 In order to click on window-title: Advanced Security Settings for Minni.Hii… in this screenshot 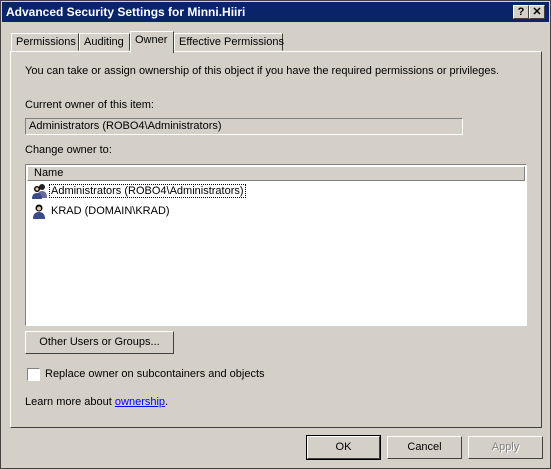, I will do `click(126, 12)`.